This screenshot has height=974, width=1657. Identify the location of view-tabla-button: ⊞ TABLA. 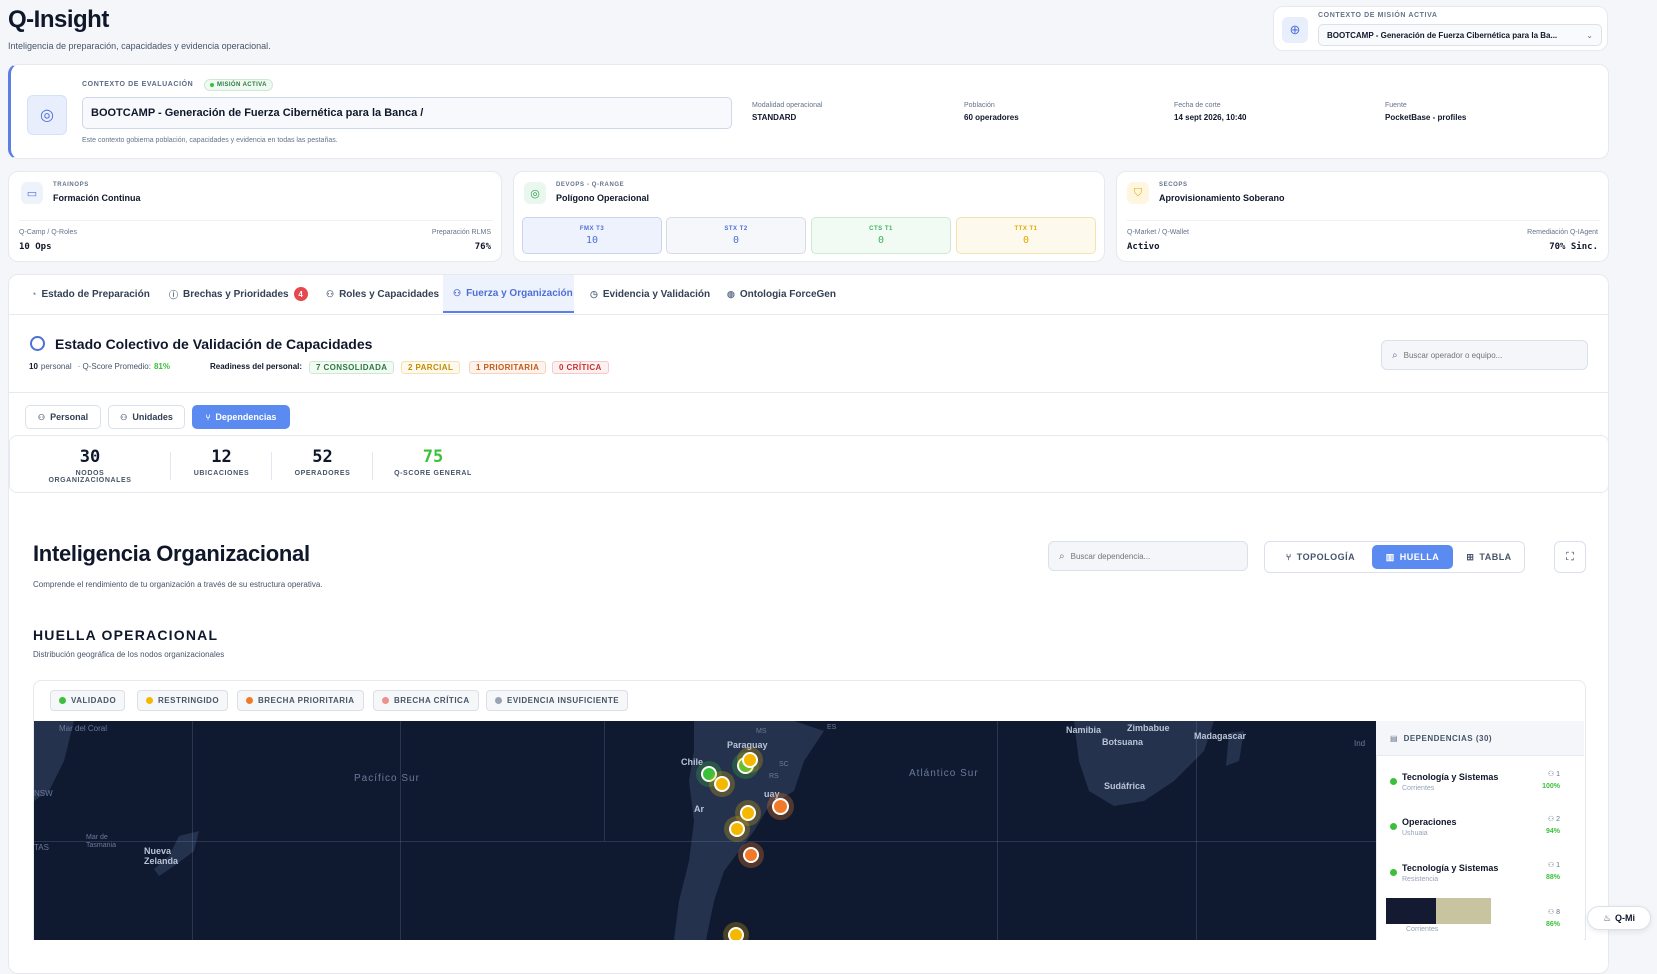
(1489, 557).